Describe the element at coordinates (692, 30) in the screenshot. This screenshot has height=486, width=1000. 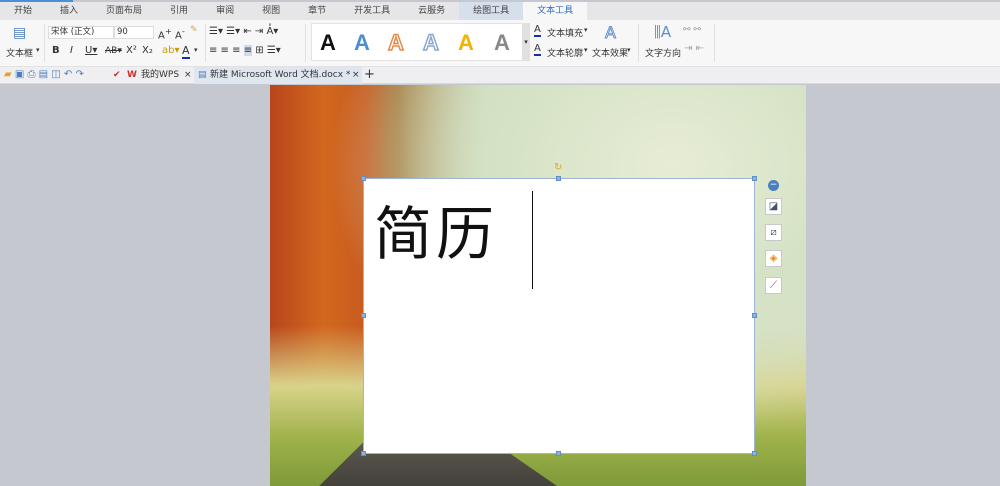
I see `link-icon: ⚯ ⚯` at that location.